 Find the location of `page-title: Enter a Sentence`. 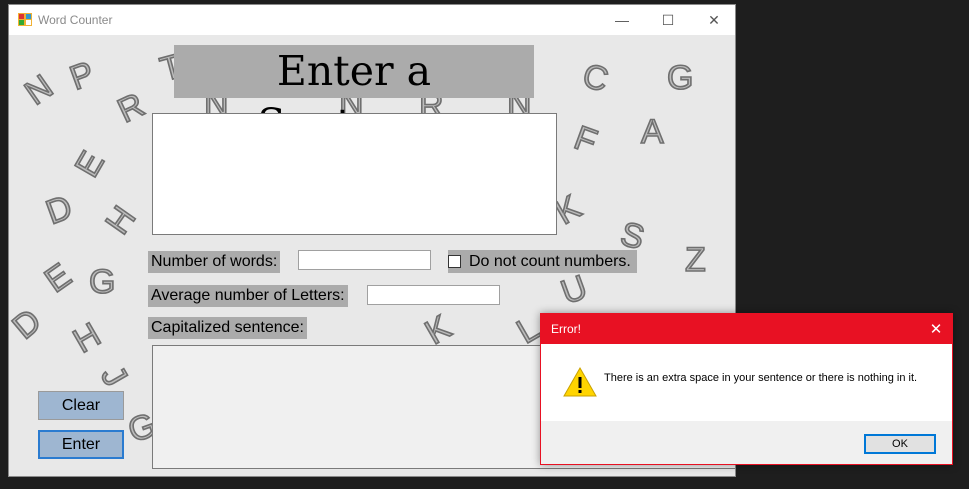

page-title: Enter a Sentence is located at coordinates (354, 96).